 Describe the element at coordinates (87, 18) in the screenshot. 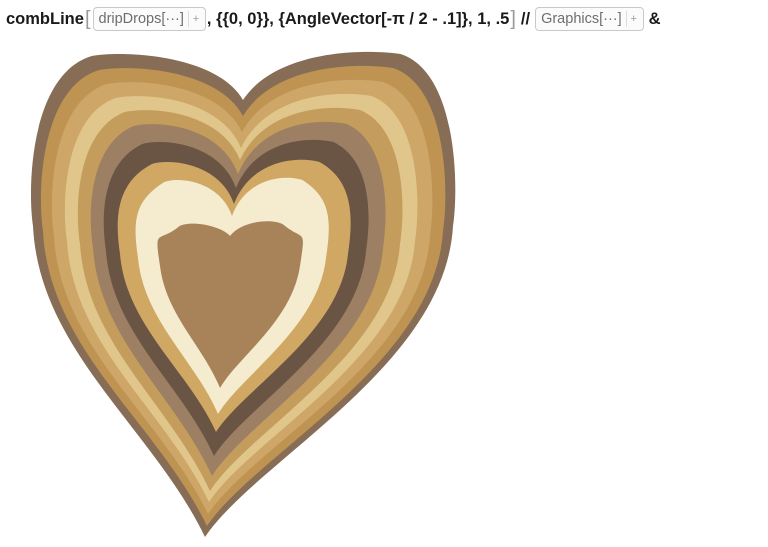

I see `open-bracket: [` at that location.